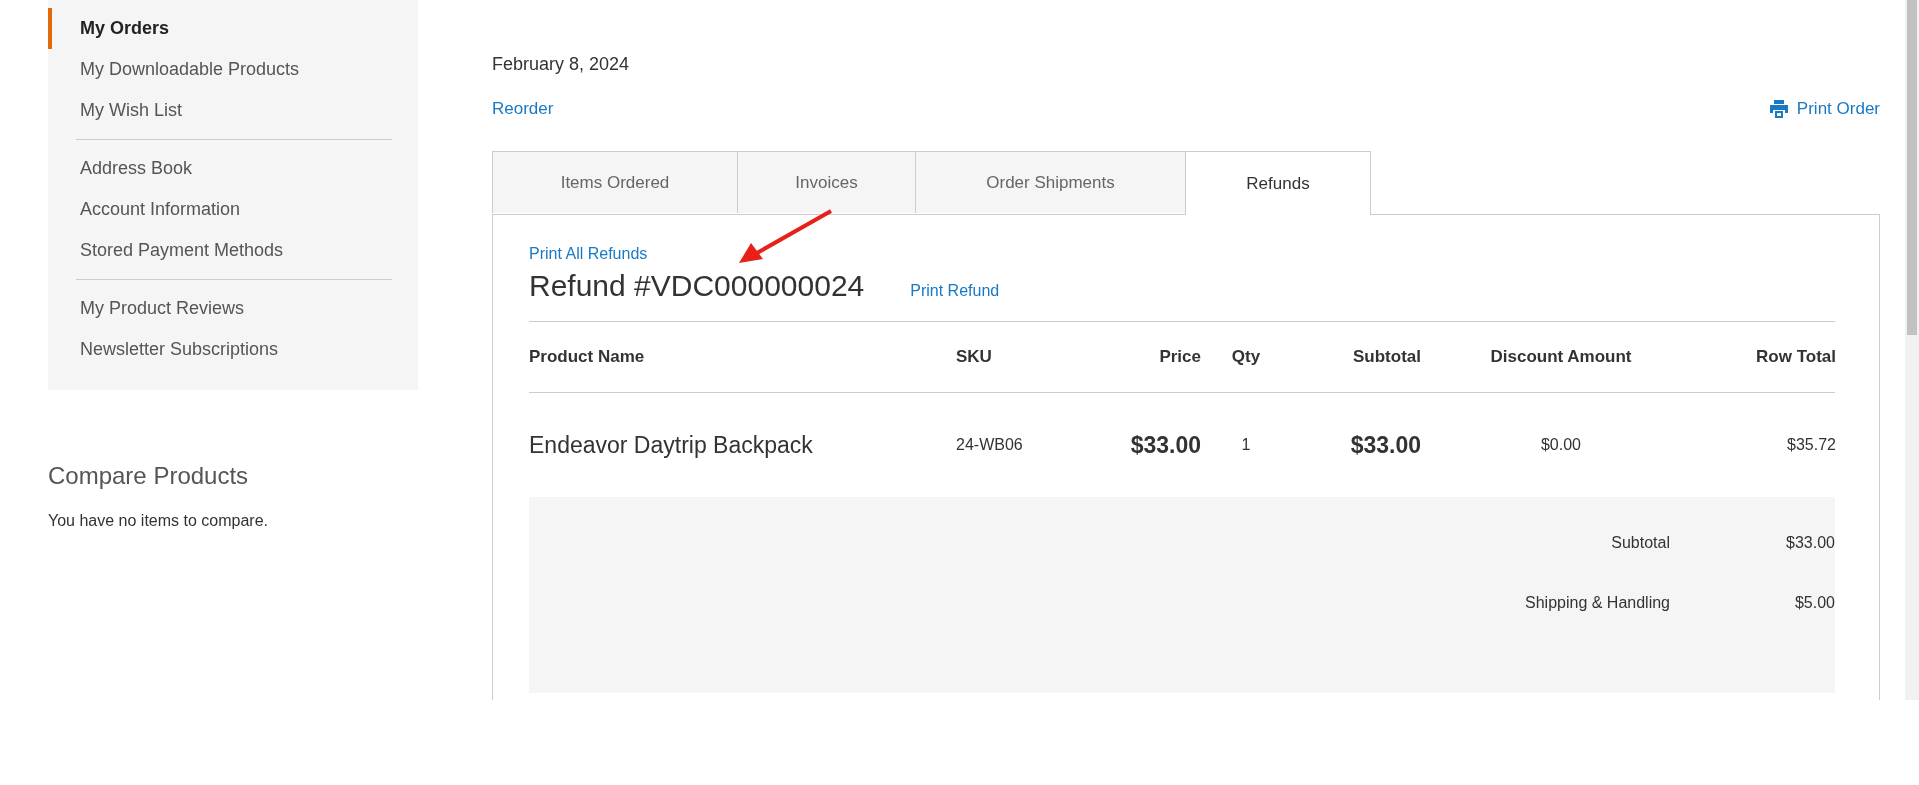  Describe the element at coordinates (974, 357) in the screenshot. I see `column-header: SKU` at that location.